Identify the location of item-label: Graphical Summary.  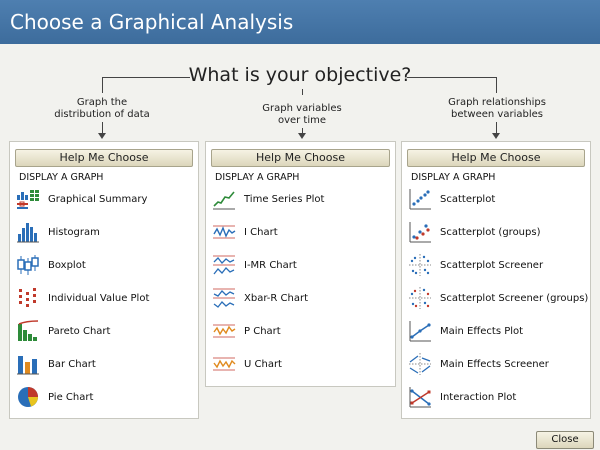
(98, 199).